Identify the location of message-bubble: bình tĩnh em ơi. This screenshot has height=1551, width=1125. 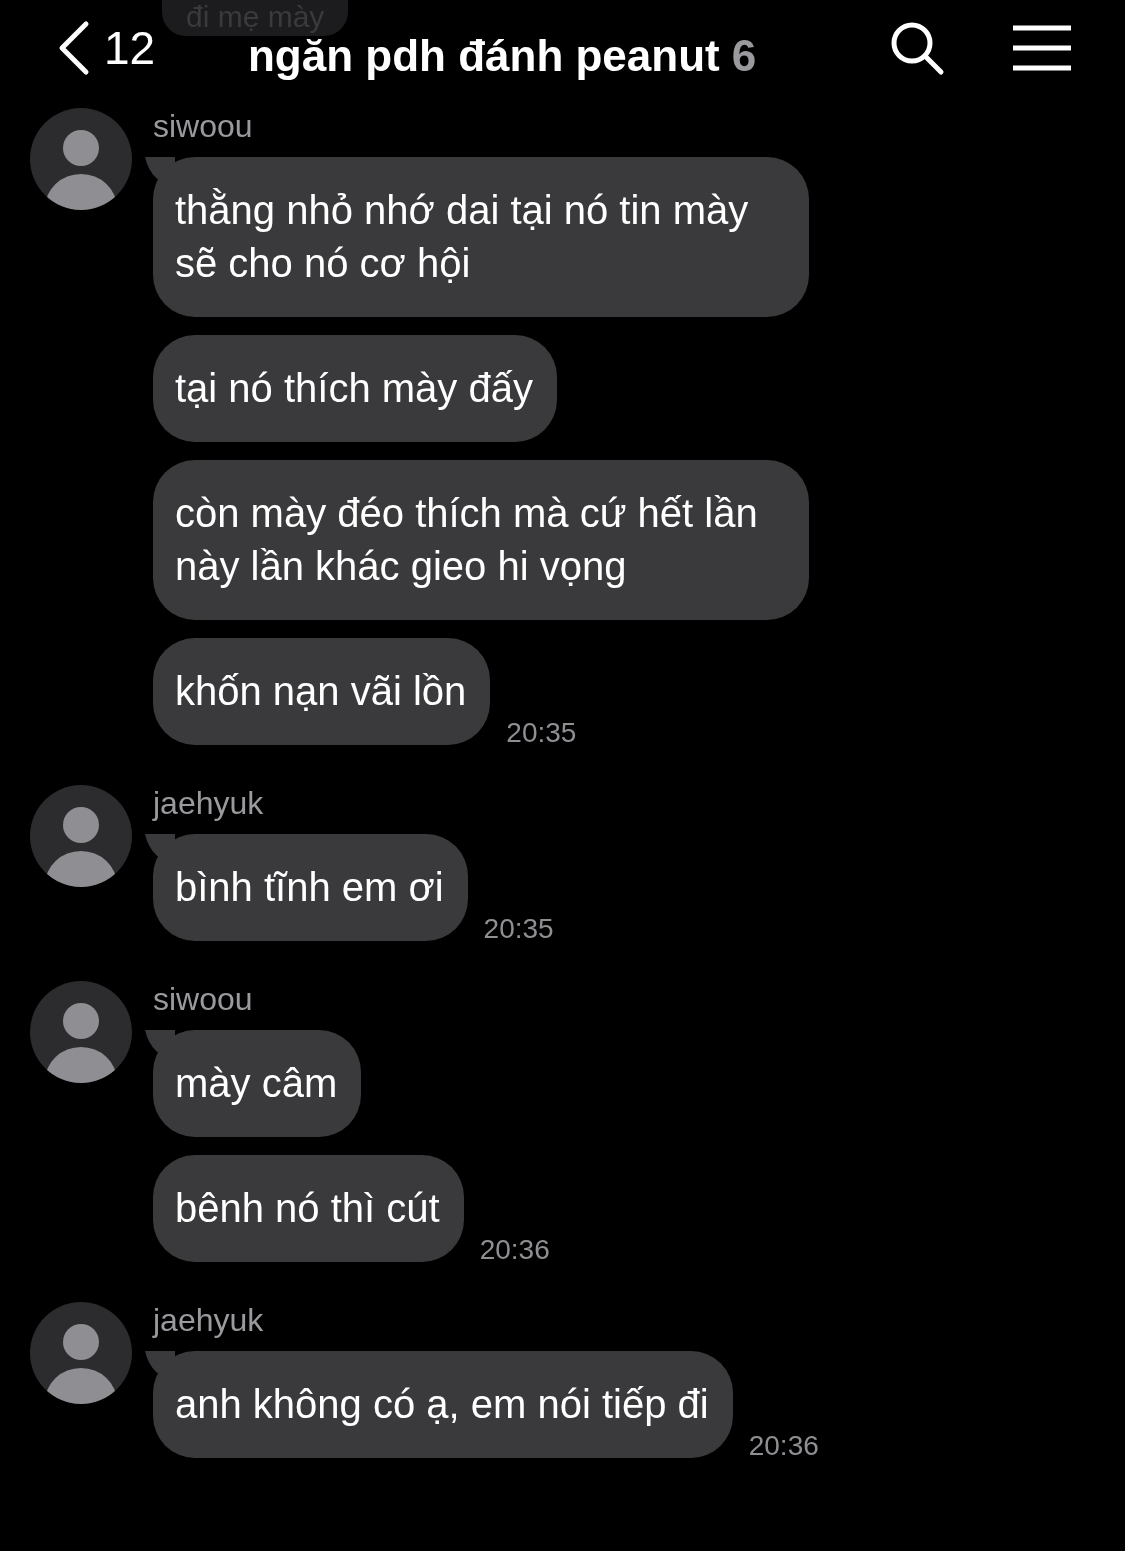
(310, 887).